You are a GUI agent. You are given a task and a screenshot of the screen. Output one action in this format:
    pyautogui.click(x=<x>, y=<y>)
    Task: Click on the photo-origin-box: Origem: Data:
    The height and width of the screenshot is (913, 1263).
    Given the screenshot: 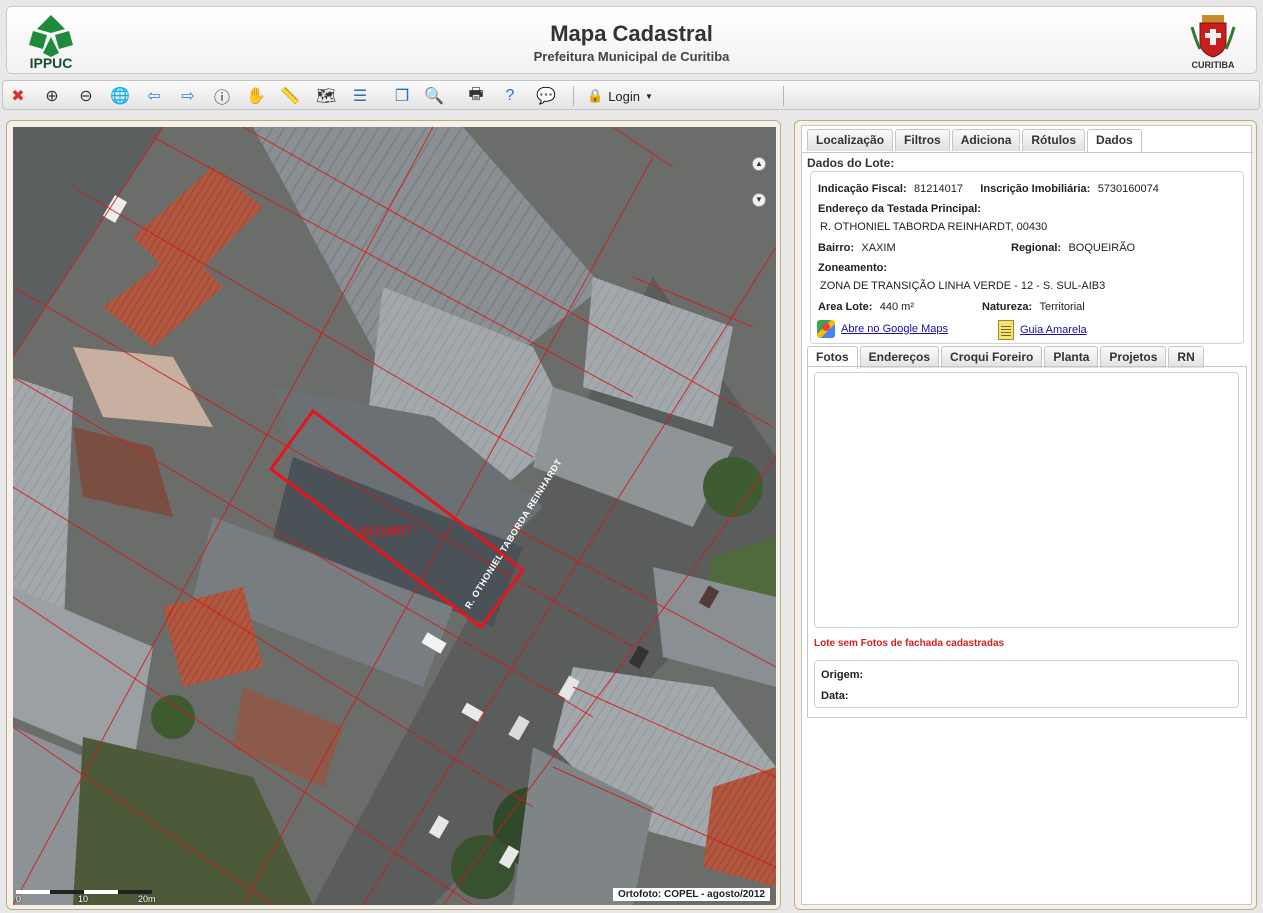 What is the action you would take?
    pyautogui.click(x=1026, y=684)
    